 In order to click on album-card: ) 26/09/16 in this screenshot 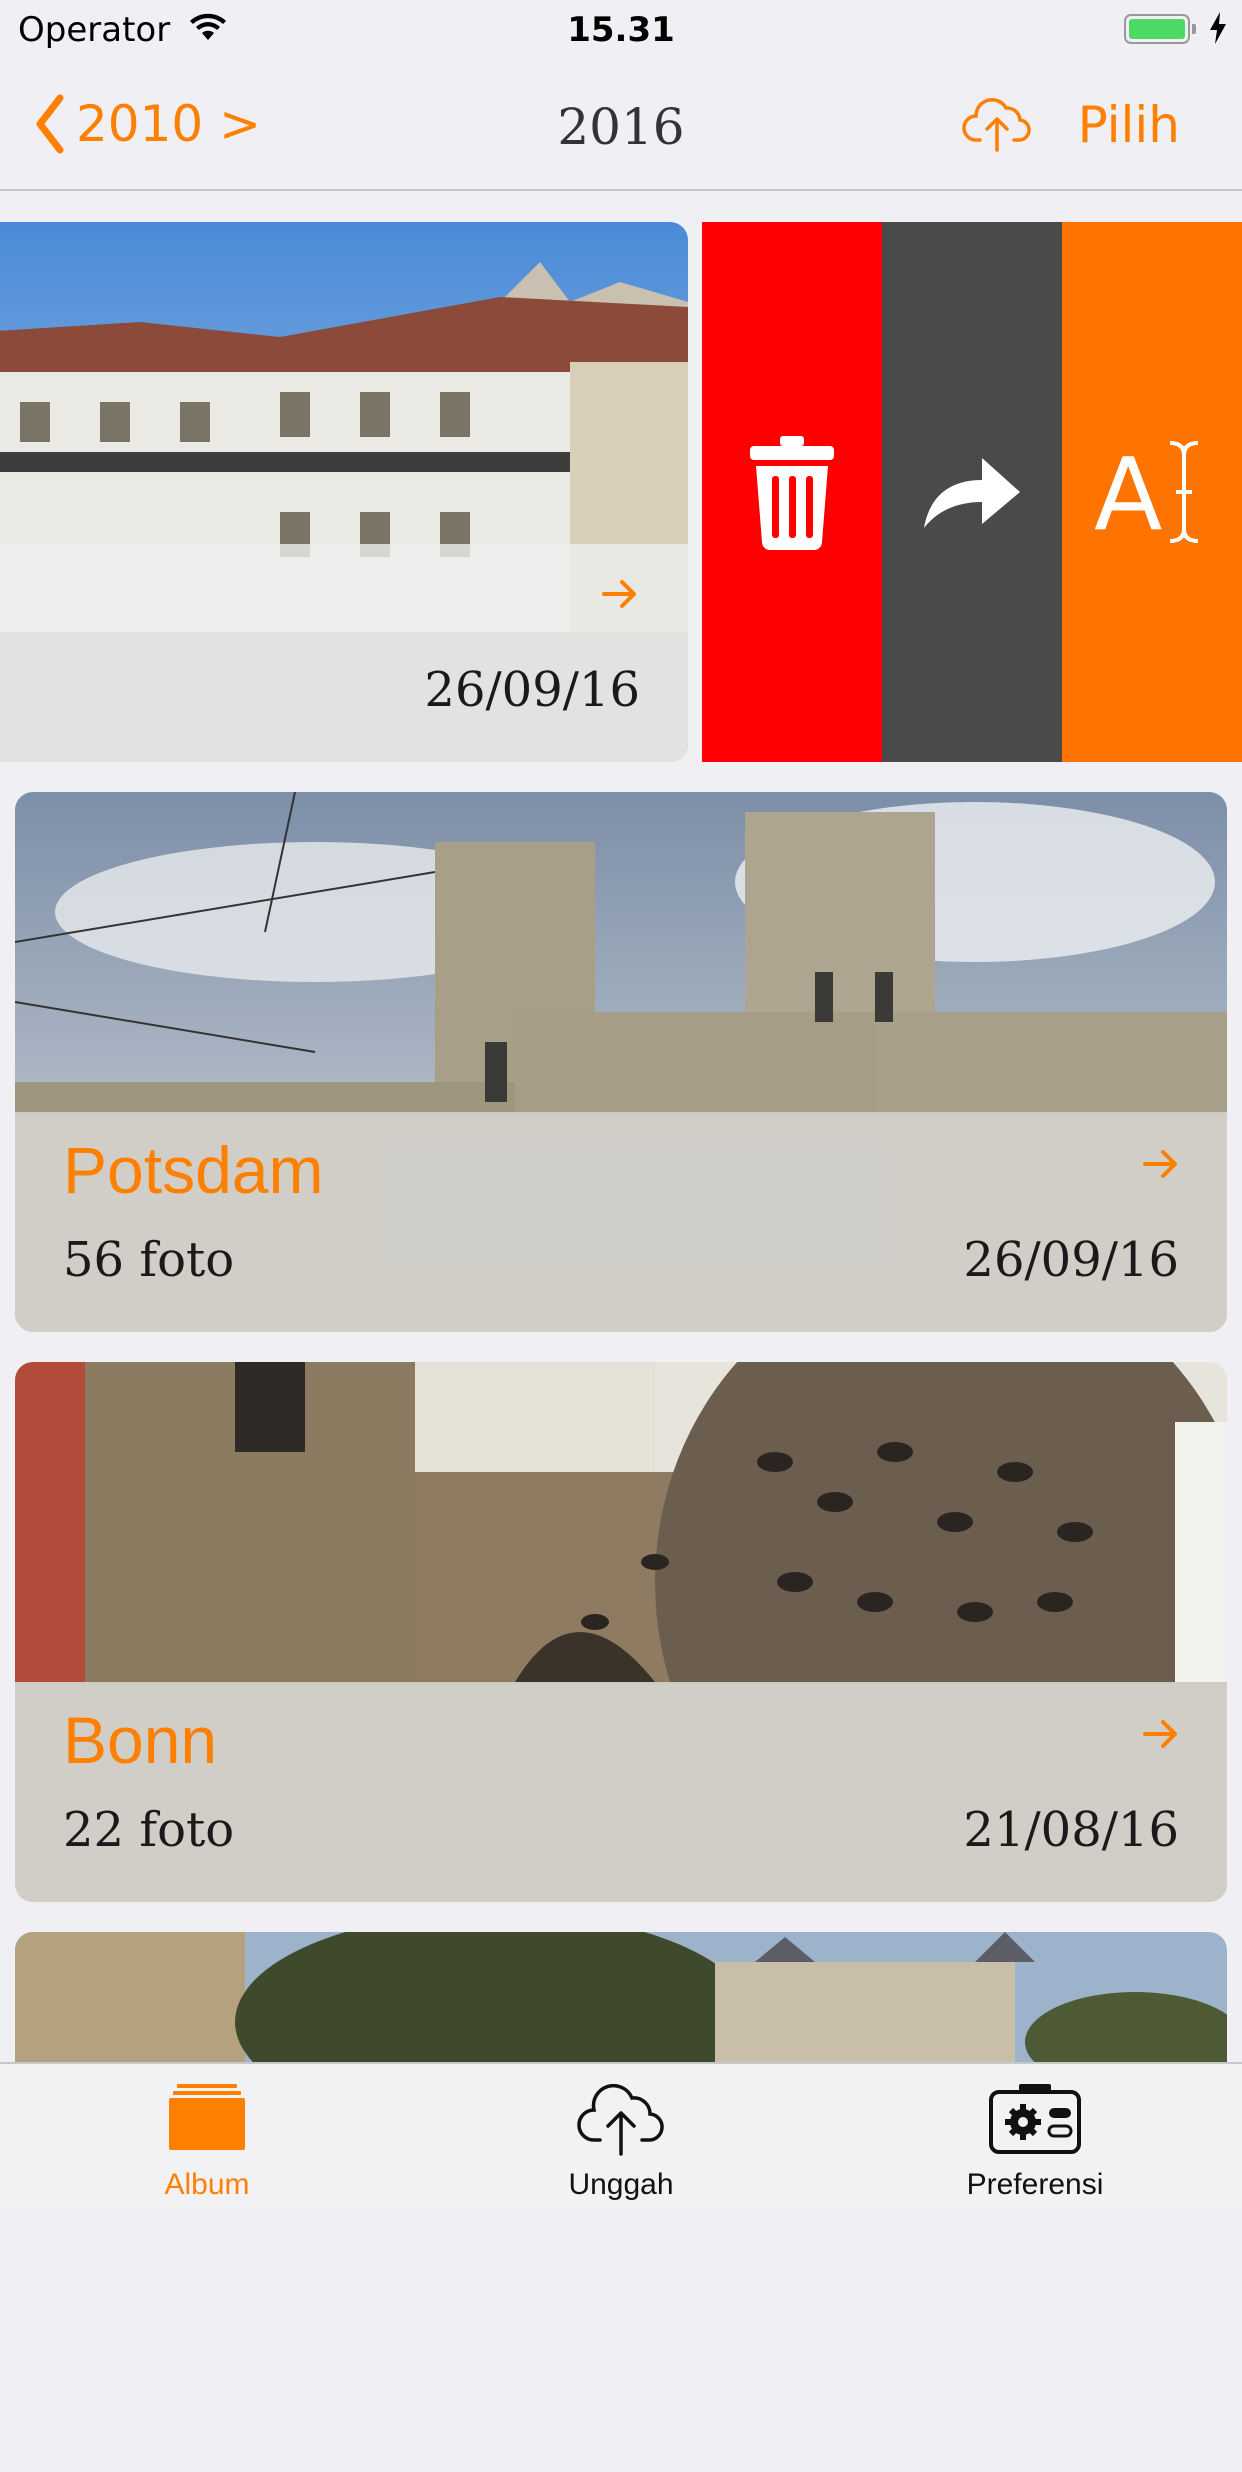, I will do `click(344, 492)`.